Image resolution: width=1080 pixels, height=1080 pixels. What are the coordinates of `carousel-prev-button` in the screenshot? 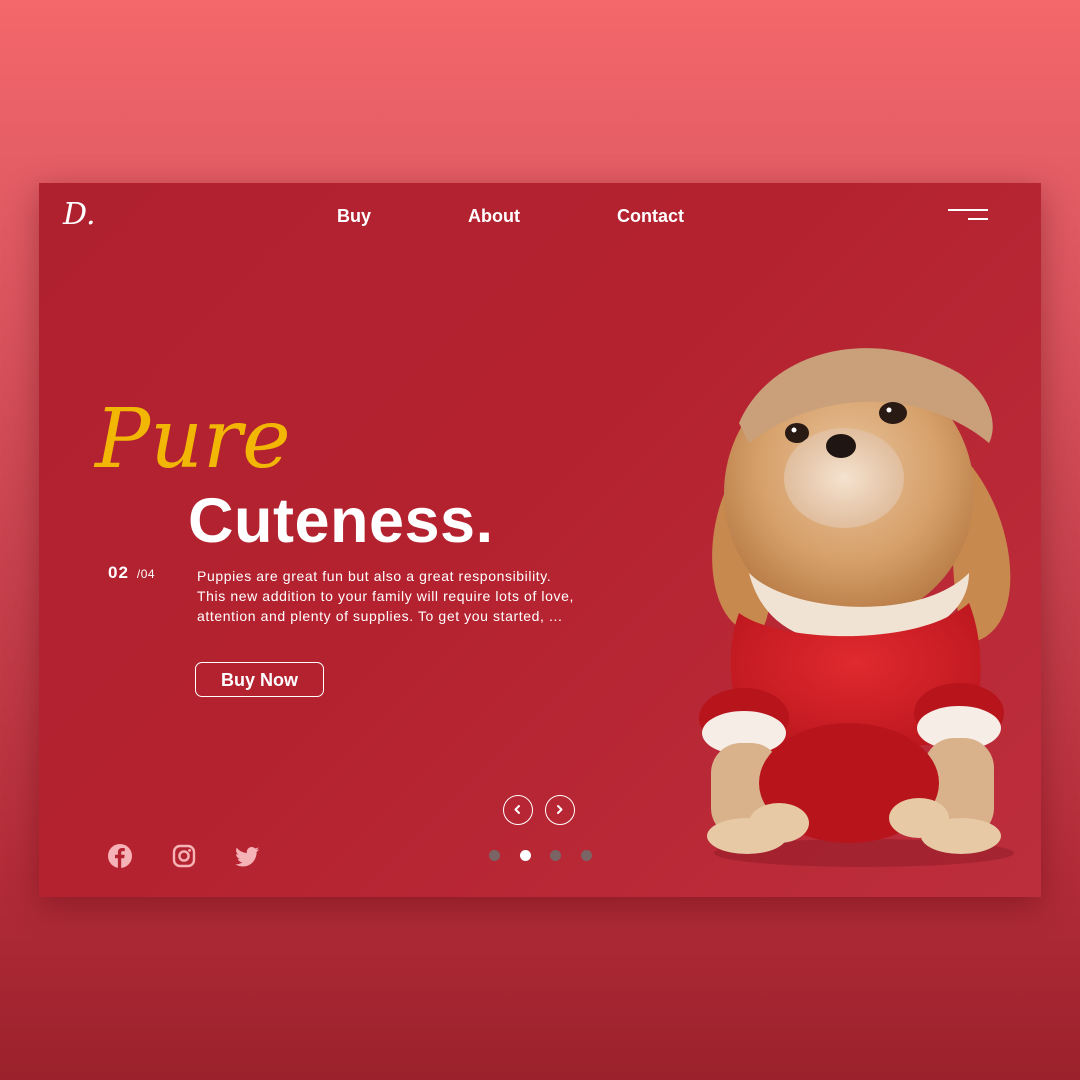 It's located at (518, 810).